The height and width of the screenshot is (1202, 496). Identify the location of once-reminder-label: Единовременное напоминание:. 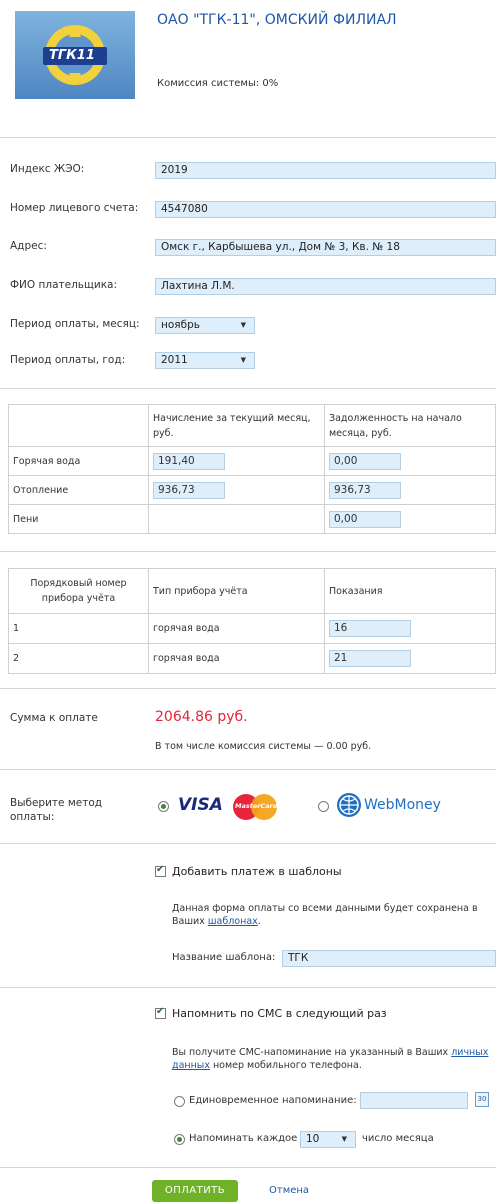
(273, 1100).